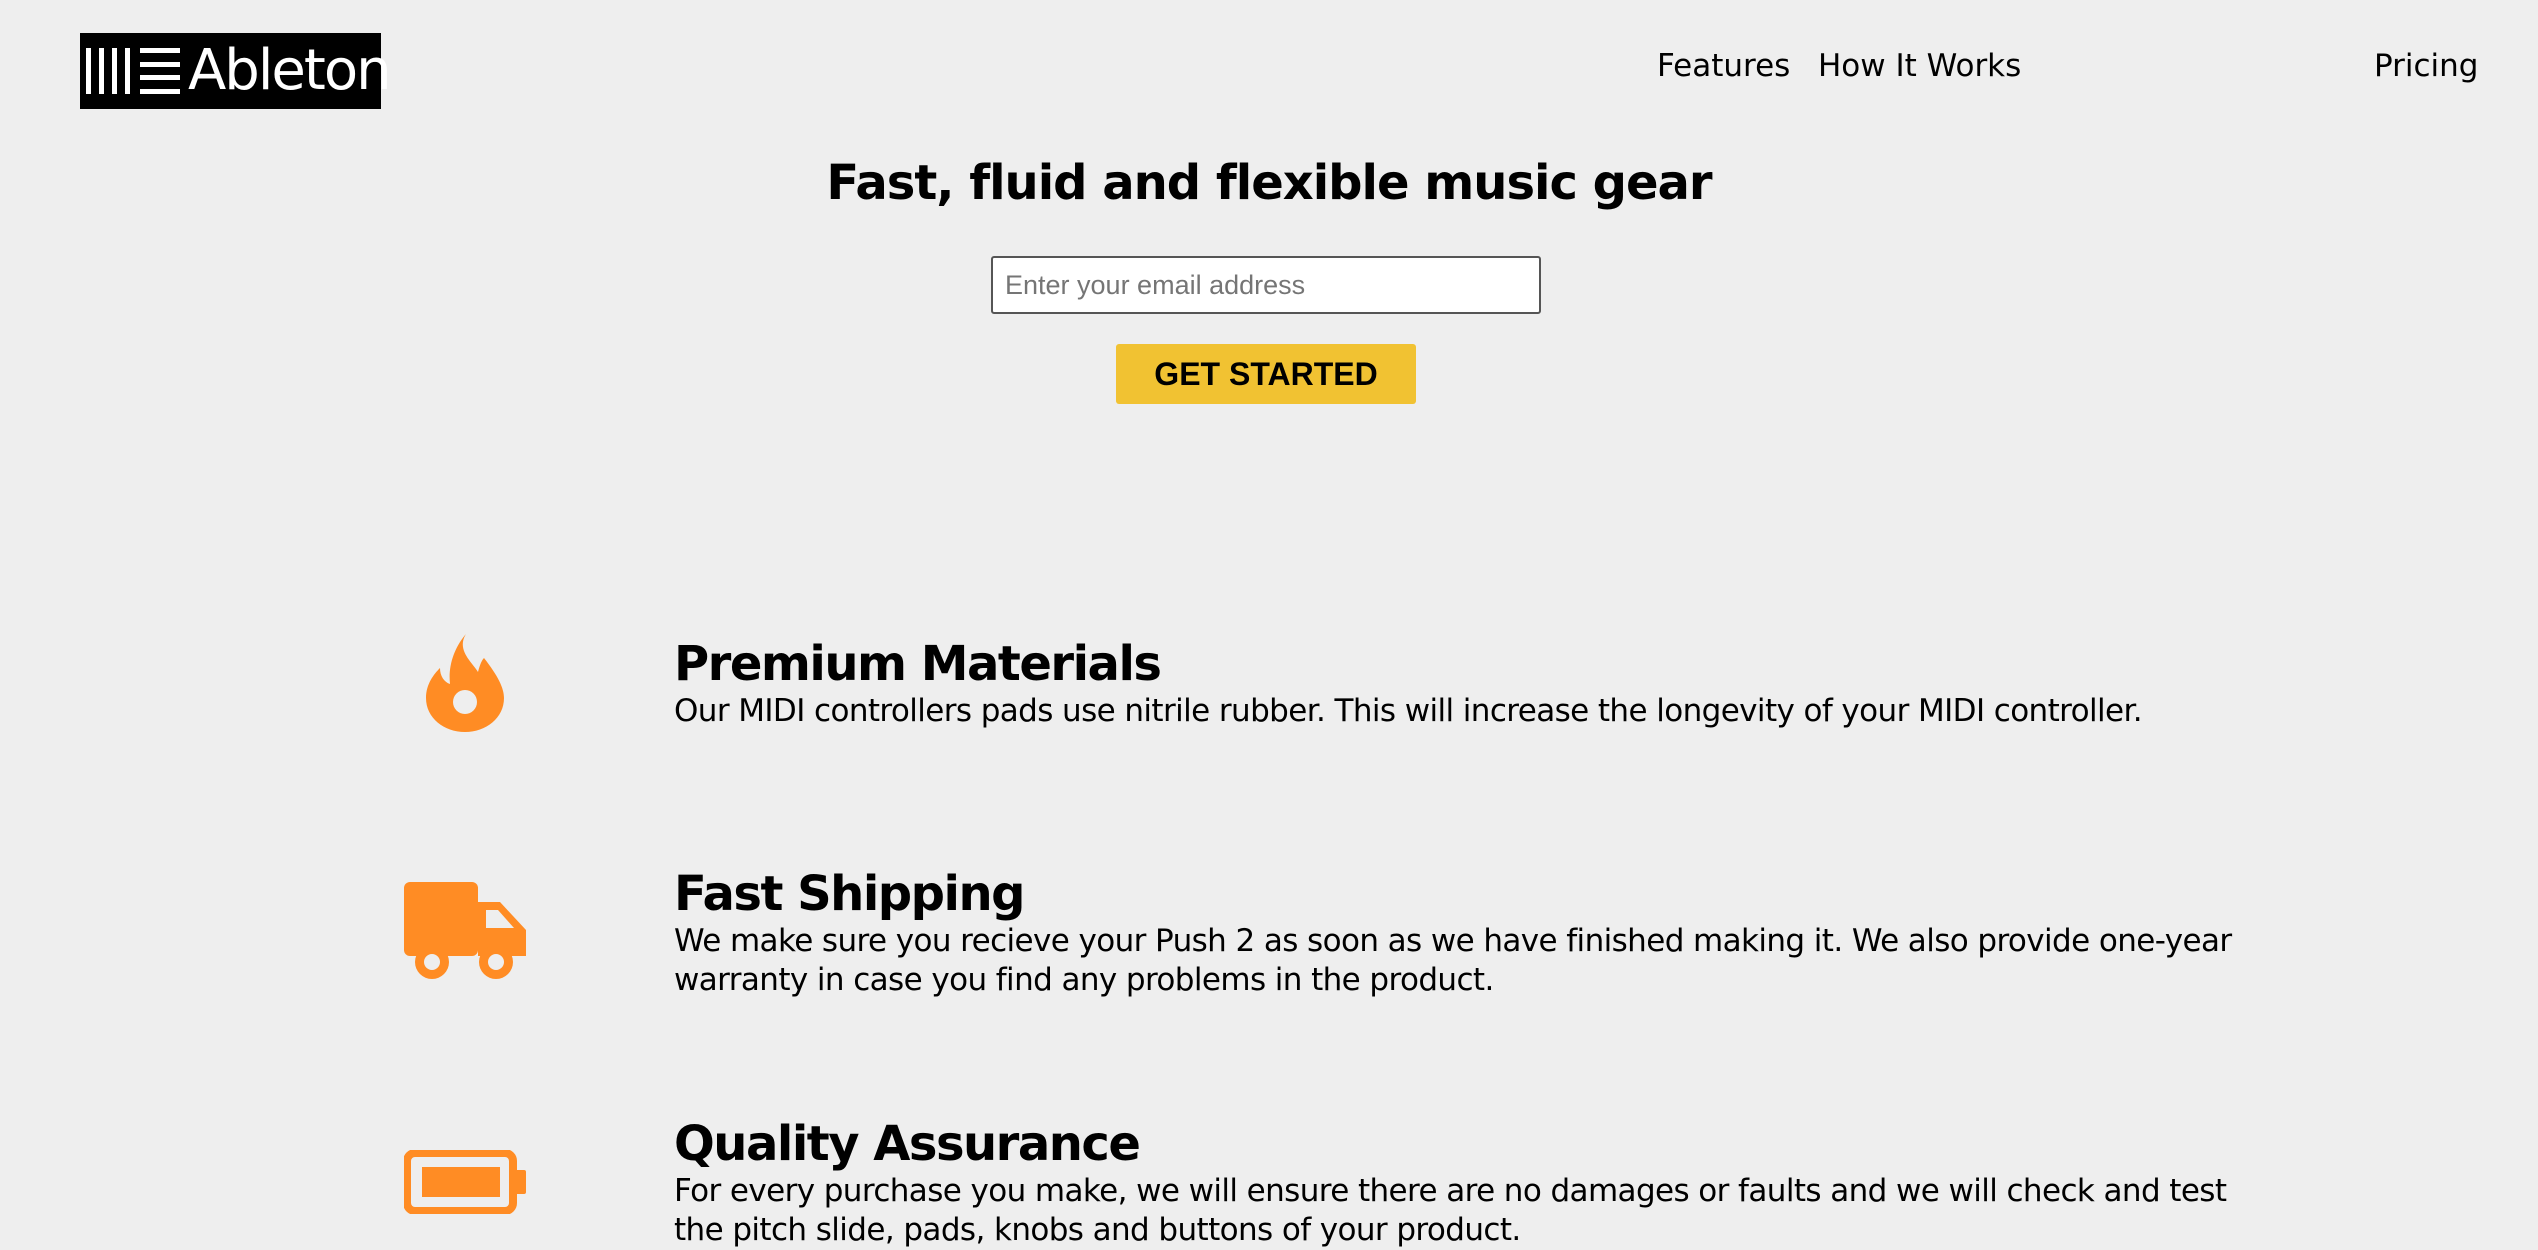 The width and height of the screenshot is (2538, 1250). I want to click on truck-icon, so click(465, 931).